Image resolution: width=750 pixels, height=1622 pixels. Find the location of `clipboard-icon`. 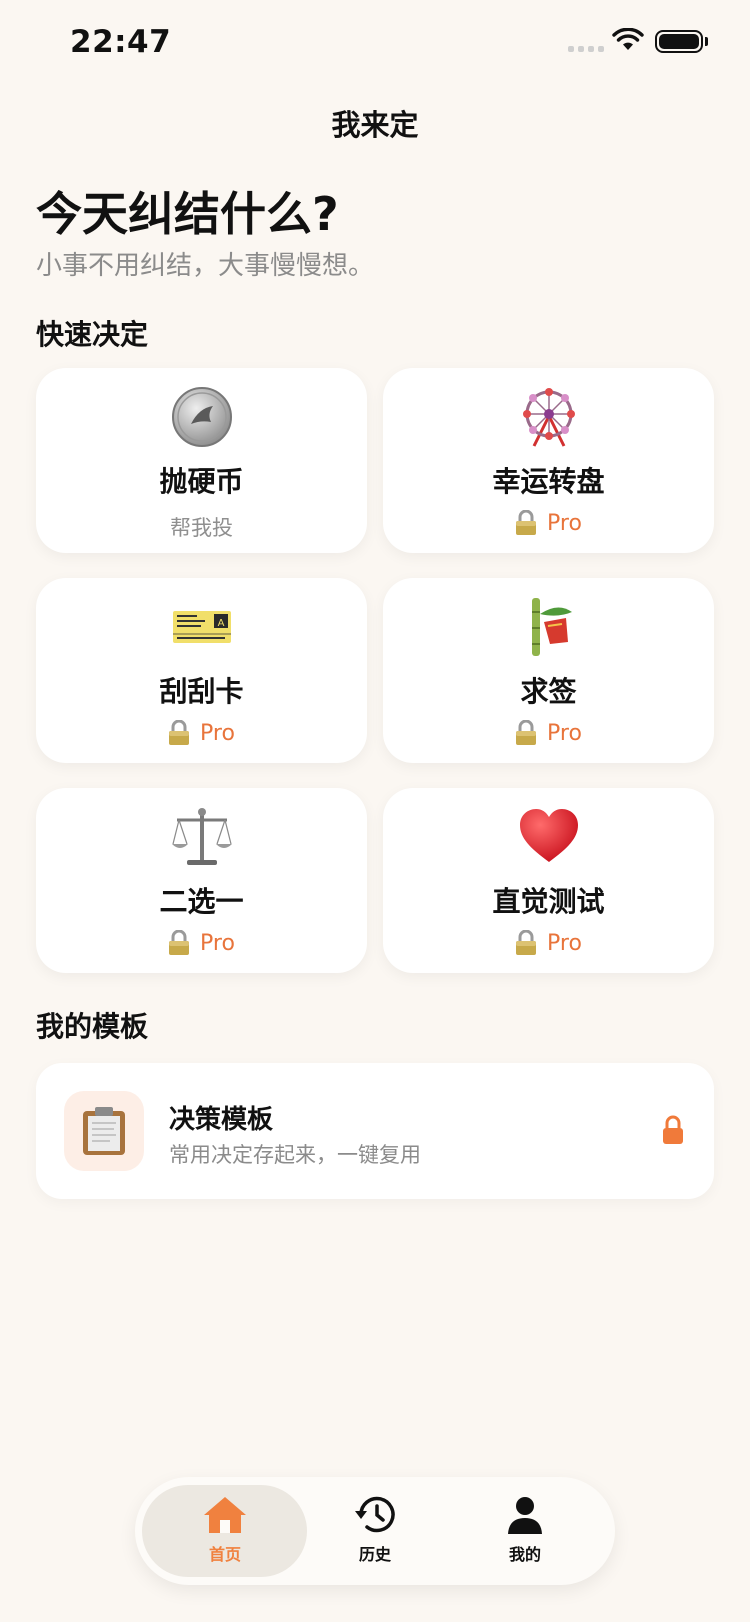

clipboard-icon is located at coordinates (104, 1131).